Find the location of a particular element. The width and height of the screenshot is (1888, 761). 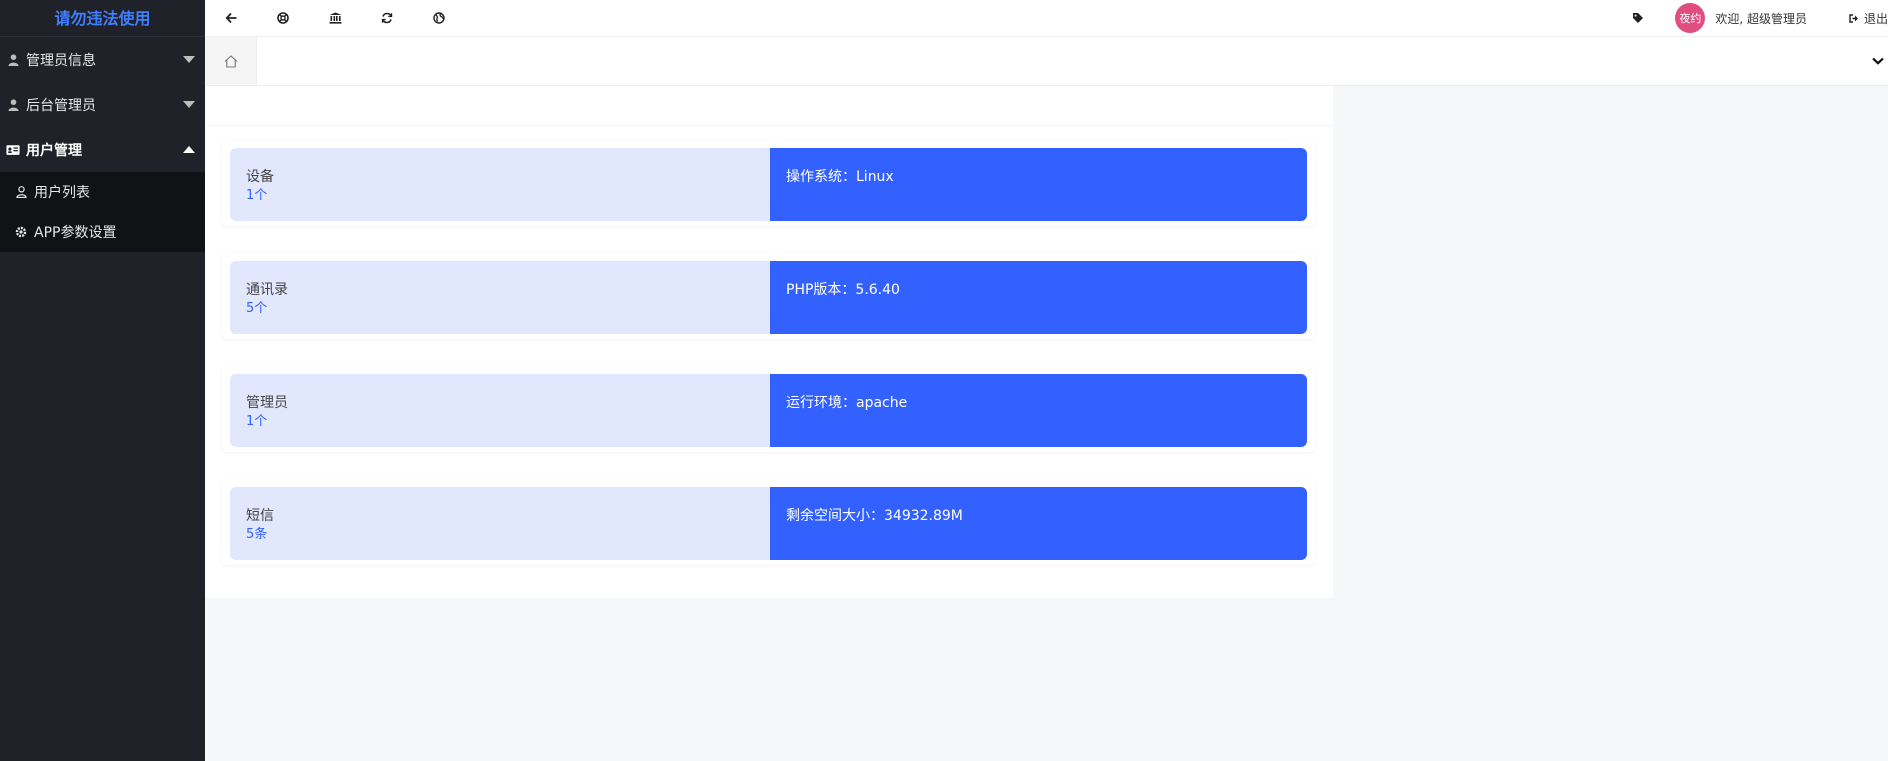

arrow-left-icon is located at coordinates (231, 18).